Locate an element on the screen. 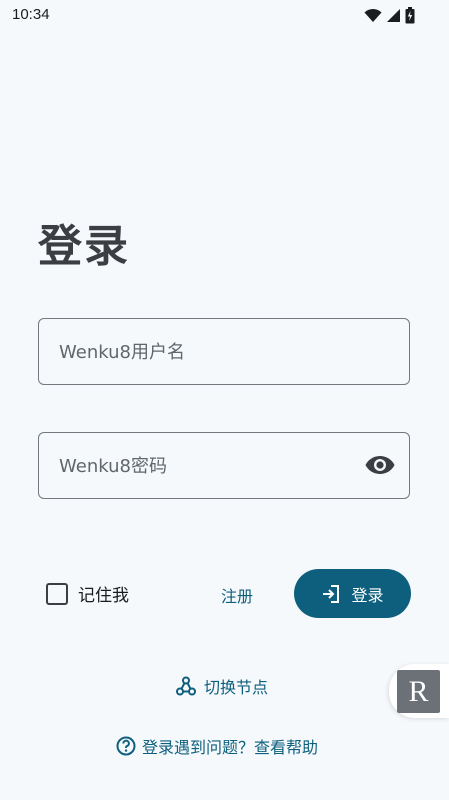 This screenshot has width=449, height=800. floating-r-button: R is located at coordinates (419, 691).